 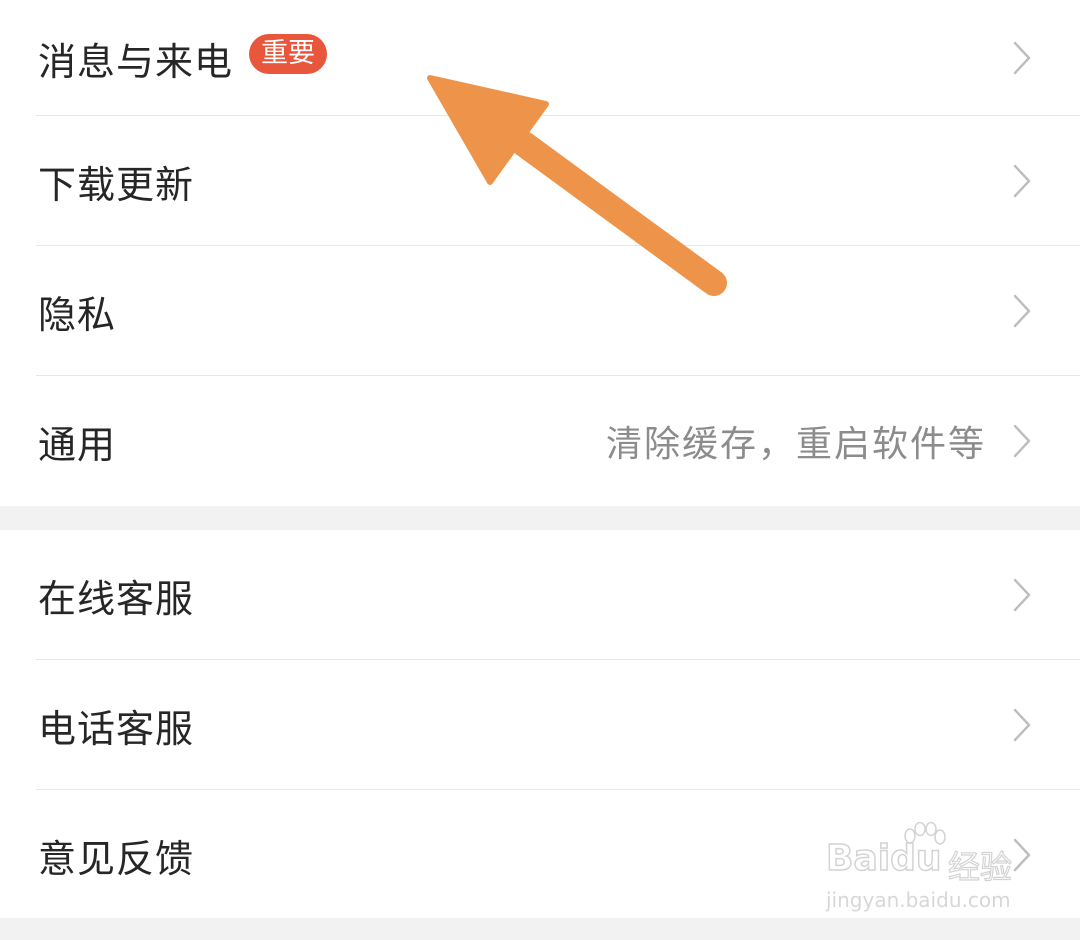 I want to click on settings-item-download-updates: 下载更新, so click(x=540, y=181).